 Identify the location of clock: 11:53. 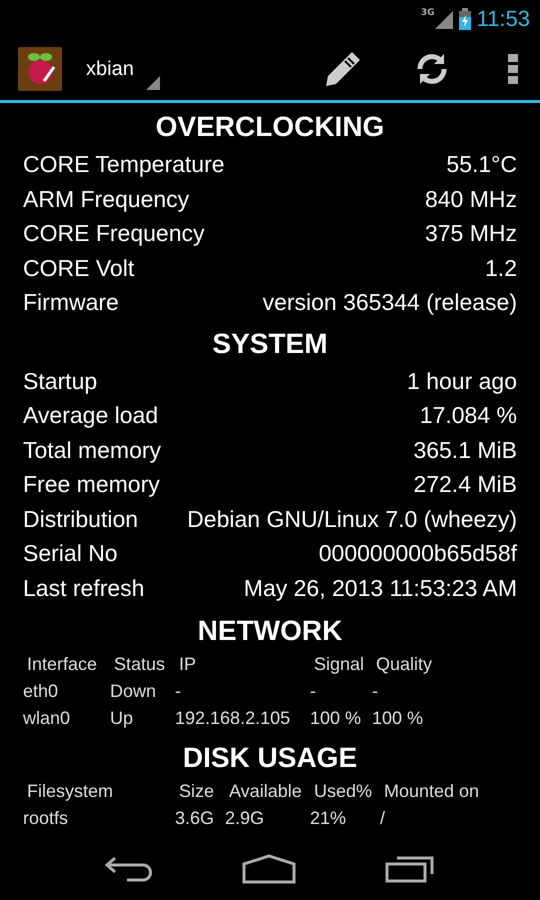
(503, 19).